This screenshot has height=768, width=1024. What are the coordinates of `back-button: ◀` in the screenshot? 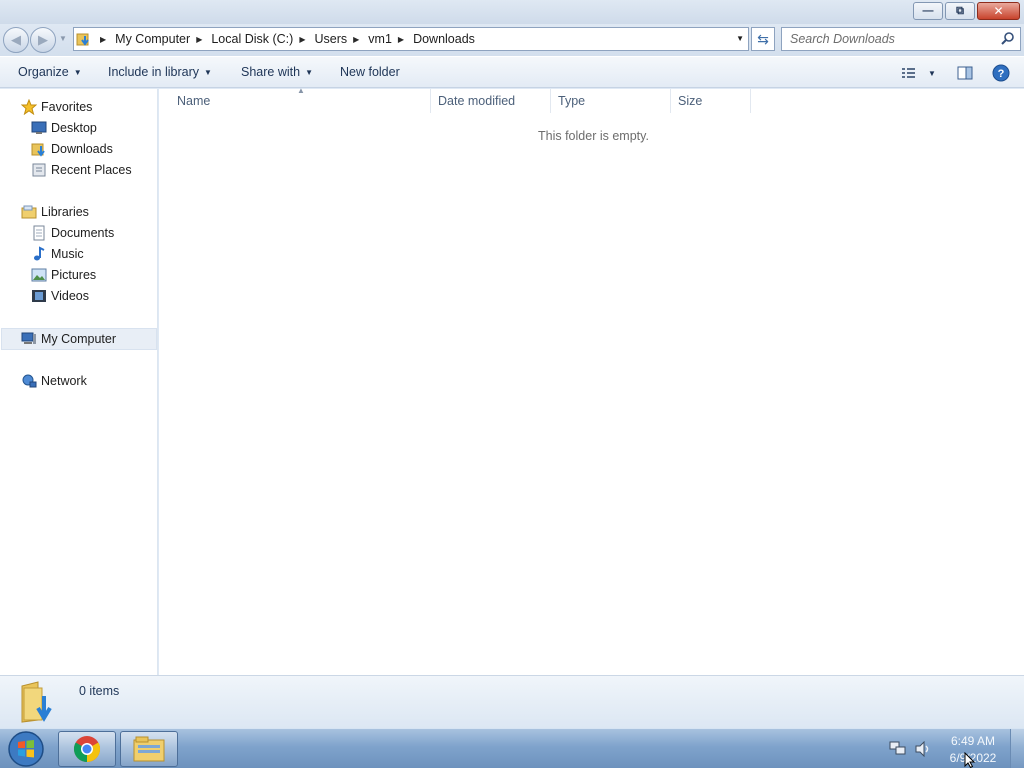 It's located at (16, 40).